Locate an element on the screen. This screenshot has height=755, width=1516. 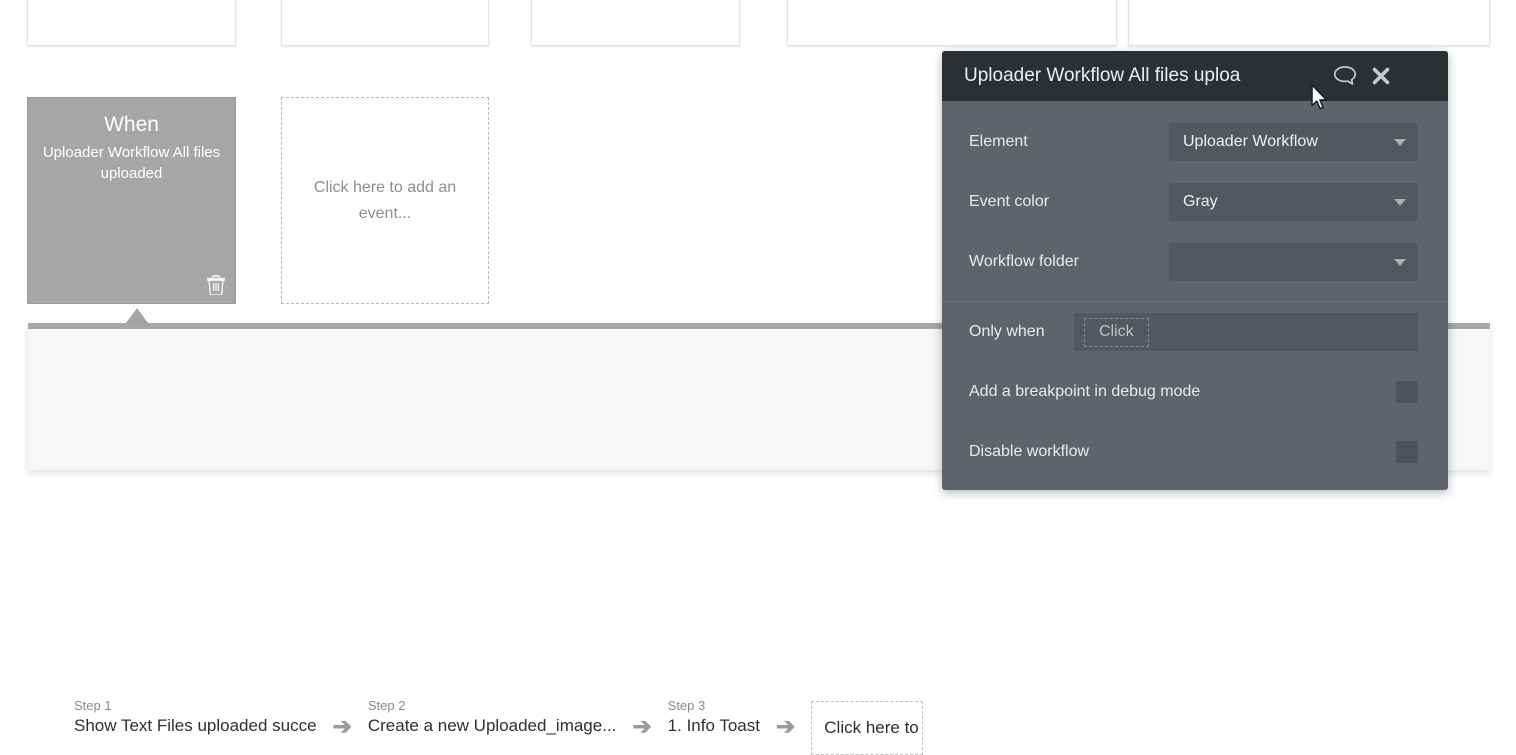
when-card-subtitle: Uploader Workflow All files uploaded is located at coordinates (131, 163).